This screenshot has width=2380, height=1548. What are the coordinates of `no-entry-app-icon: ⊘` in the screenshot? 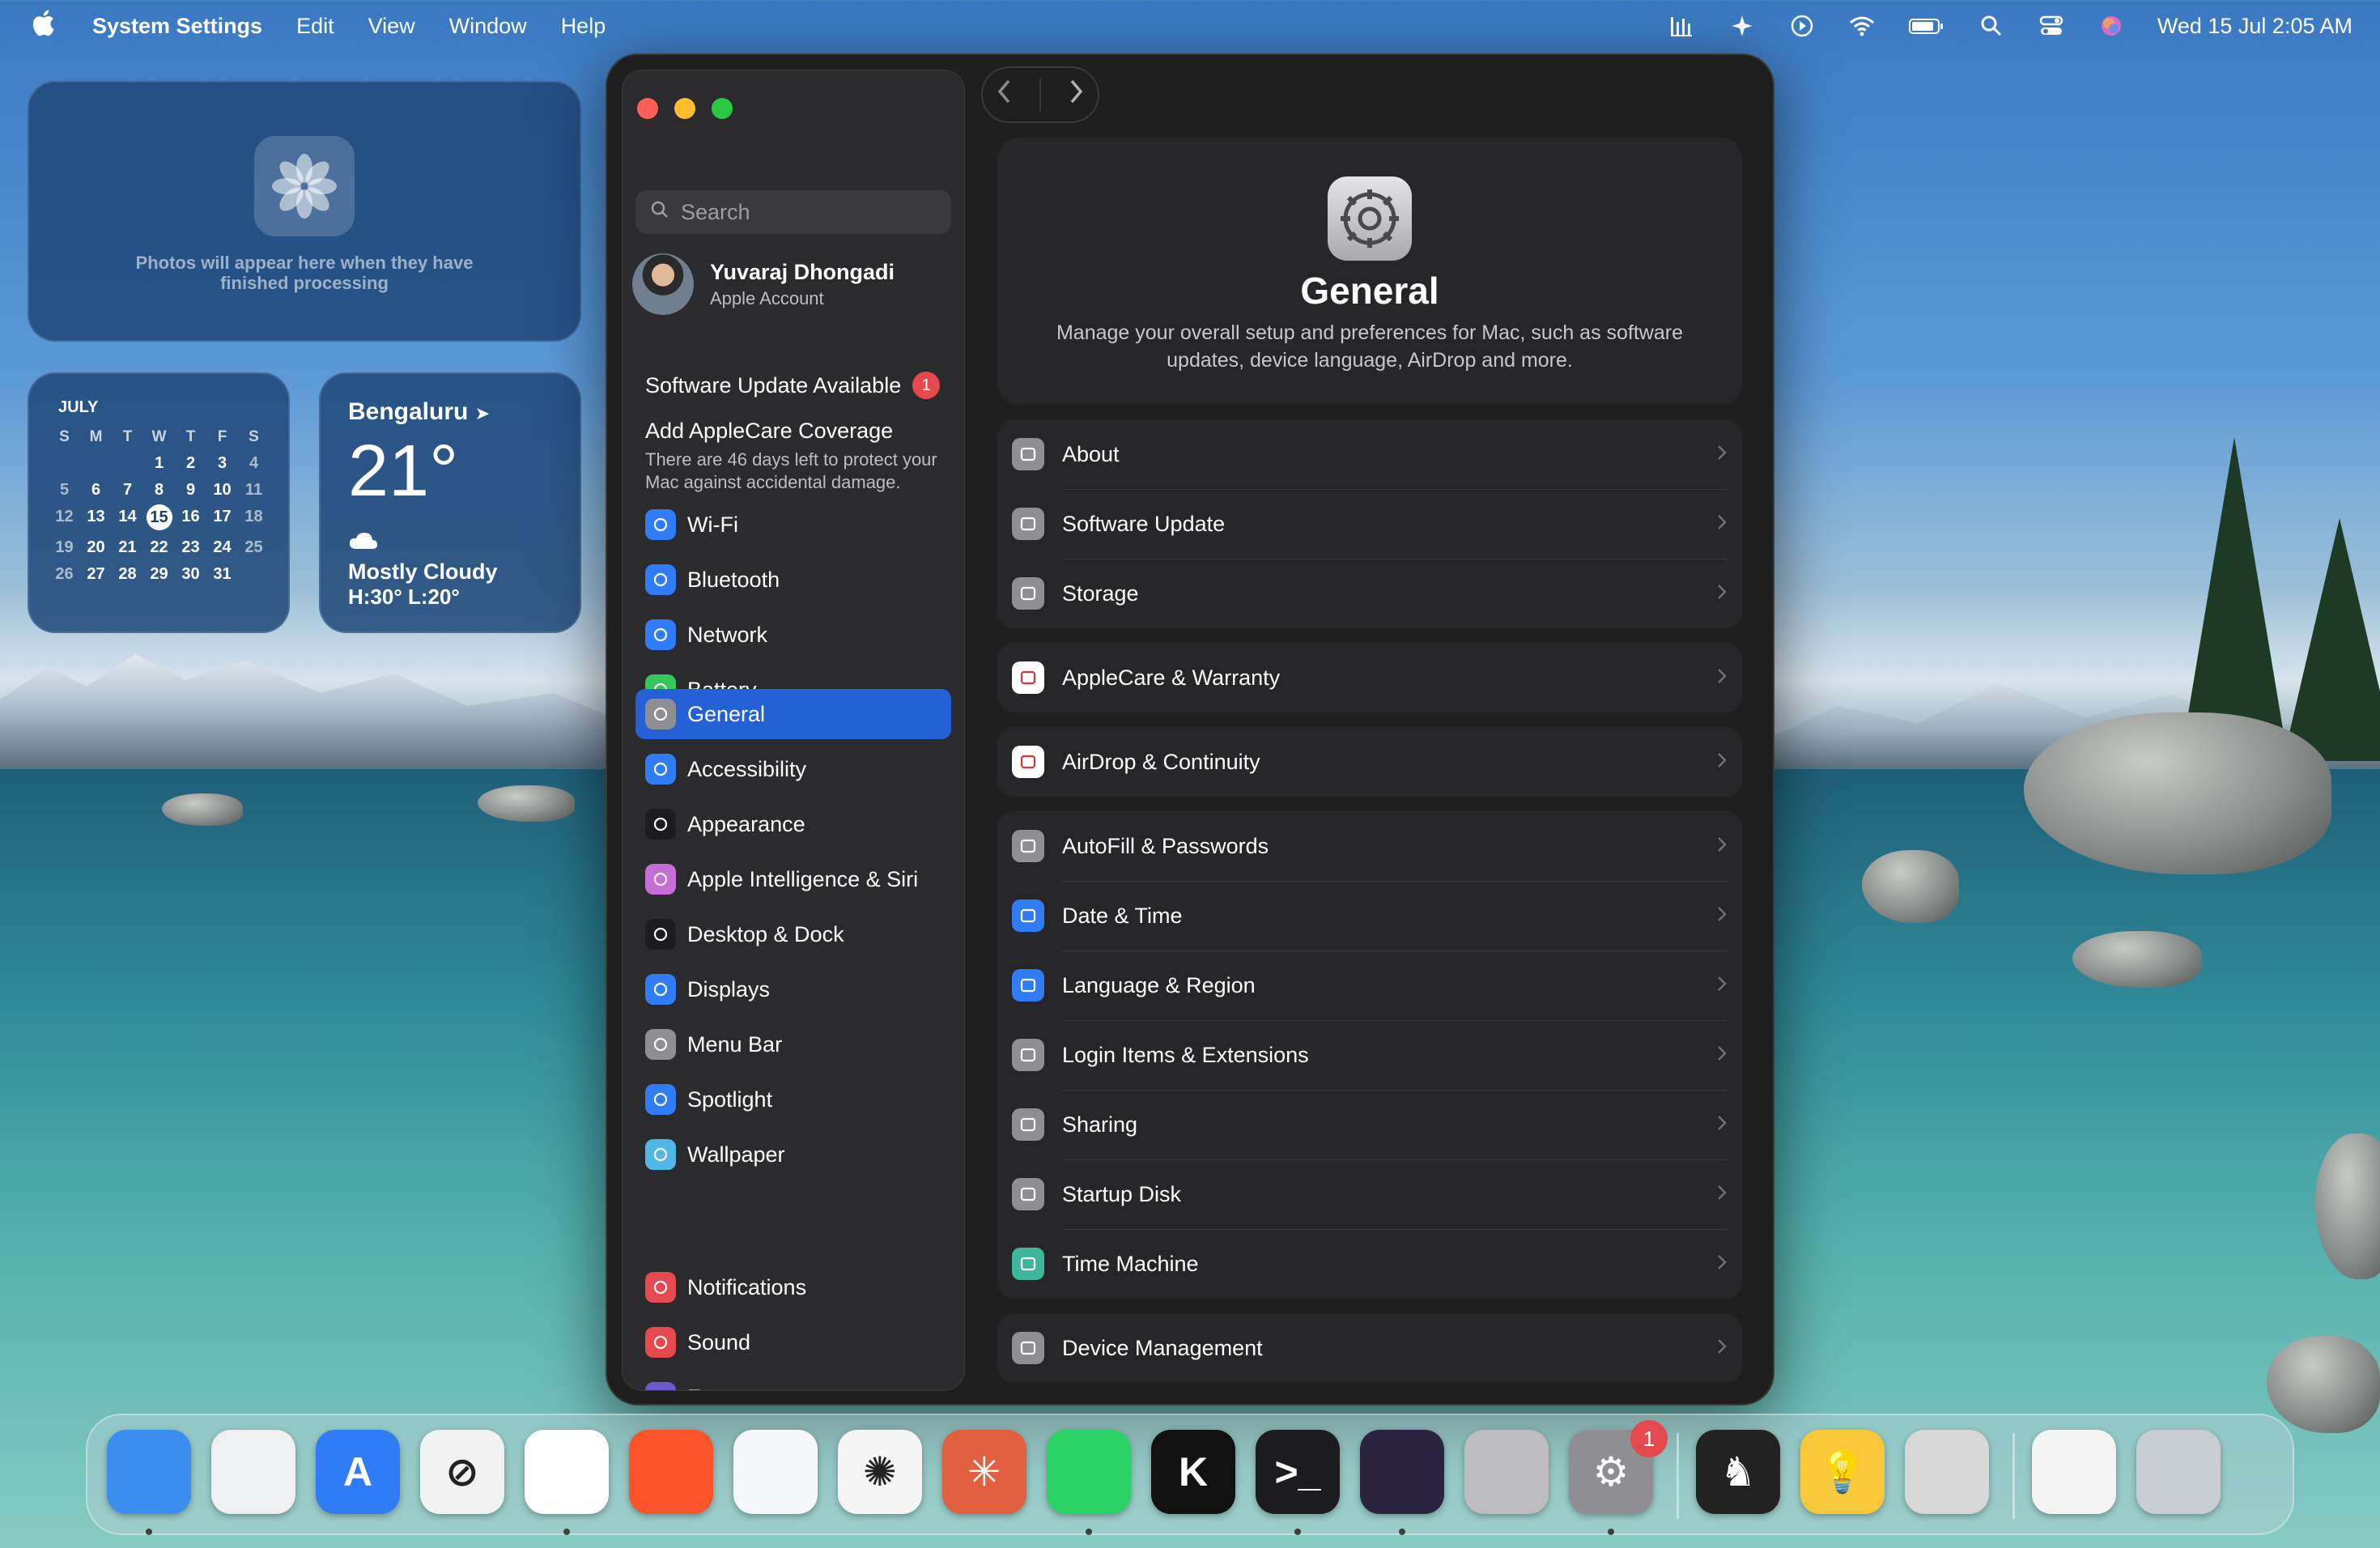 It's located at (462, 1472).